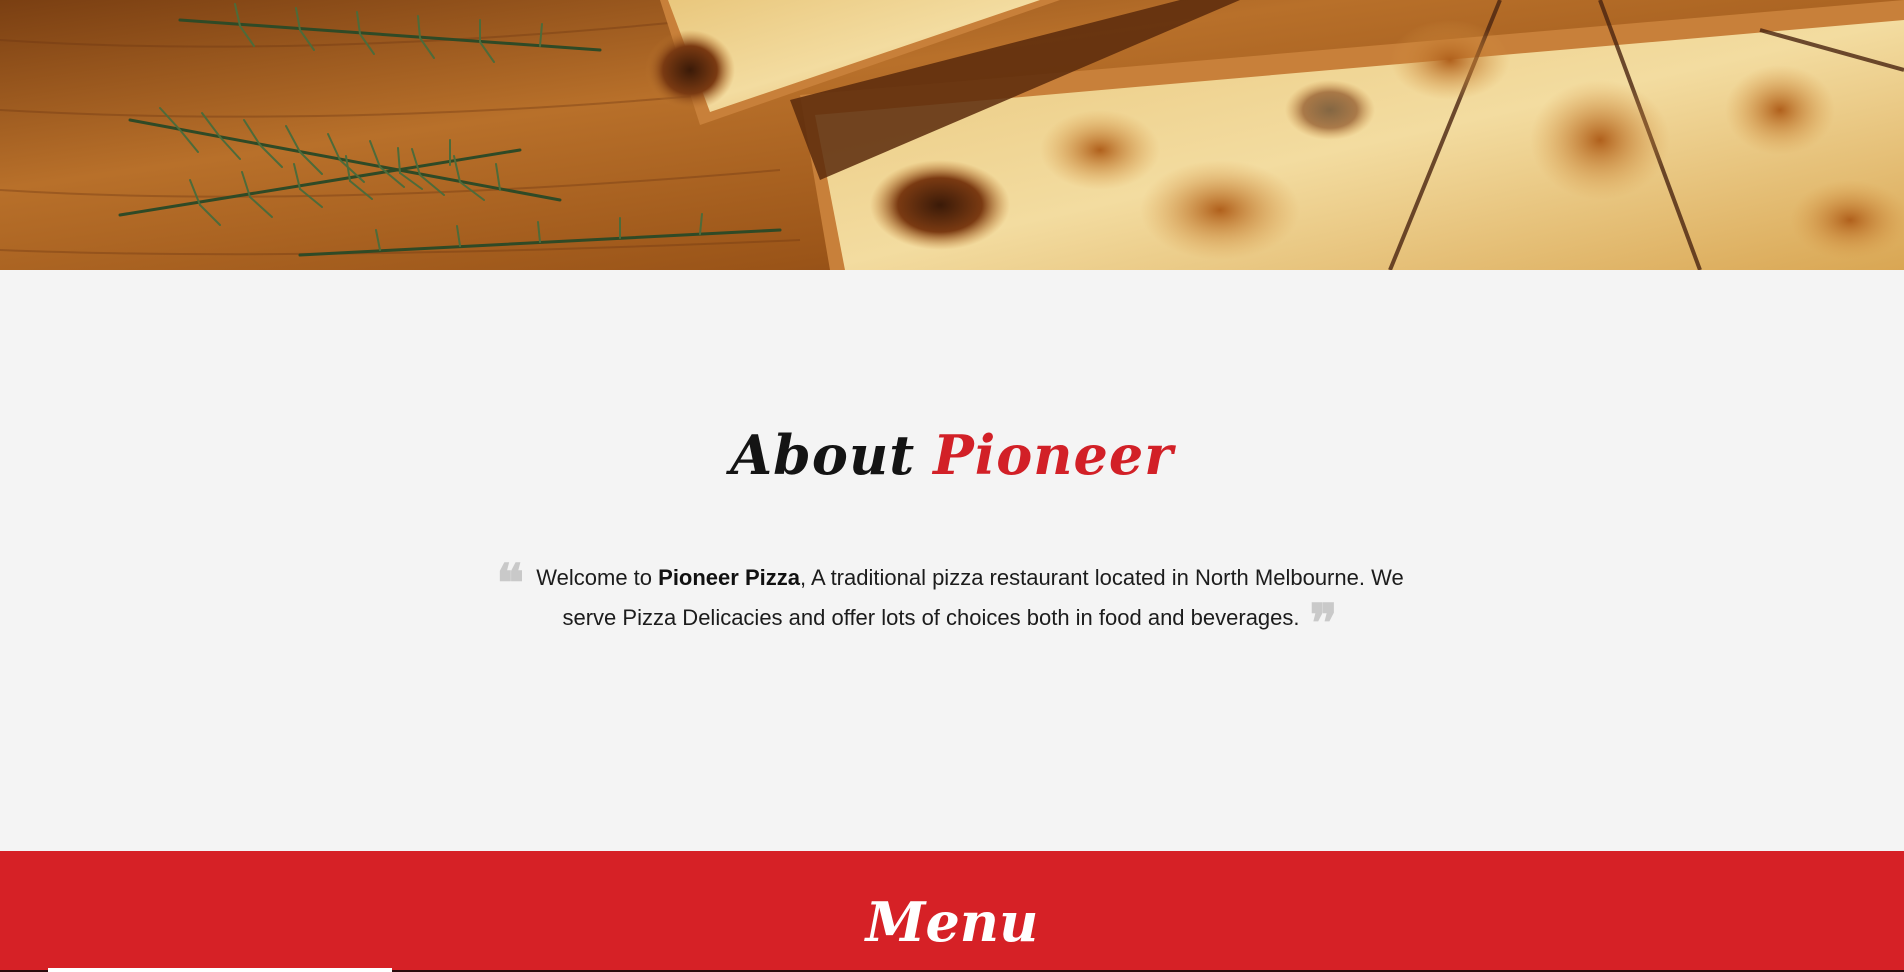 Image resolution: width=1904 pixels, height=972 pixels. I want to click on menu-tab-active-indicator, so click(220, 970).